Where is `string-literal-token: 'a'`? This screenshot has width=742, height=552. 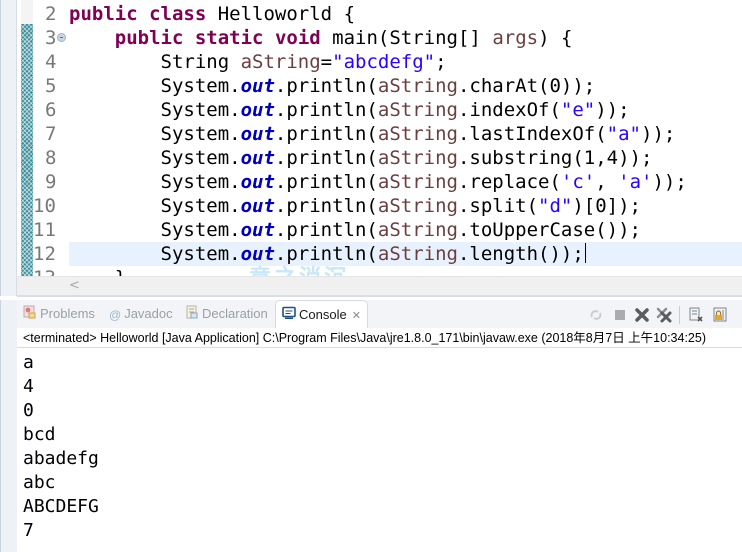 string-literal-token: 'a' is located at coordinates (635, 182).